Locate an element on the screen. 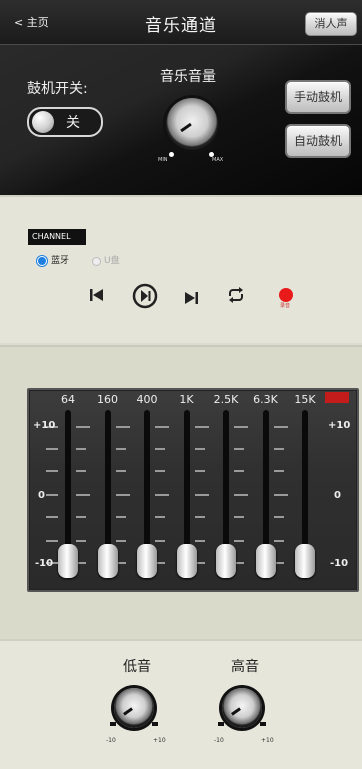 Image resolution: width=362 pixels, height=769 pixels. volume-min-label: MIN is located at coordinates (163, 160).